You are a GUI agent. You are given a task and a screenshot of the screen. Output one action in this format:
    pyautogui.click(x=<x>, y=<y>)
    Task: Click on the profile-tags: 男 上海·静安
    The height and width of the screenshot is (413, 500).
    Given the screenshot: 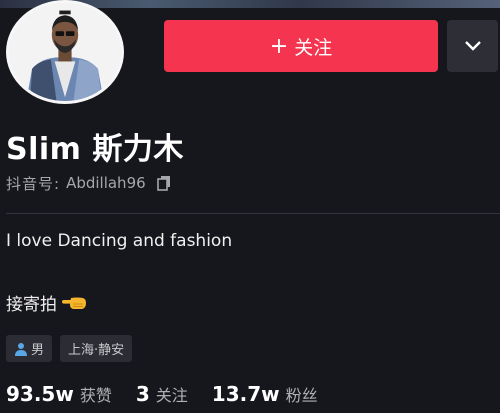 What is the action you would take?
    pyautogui.click(x=69, y=348)
    